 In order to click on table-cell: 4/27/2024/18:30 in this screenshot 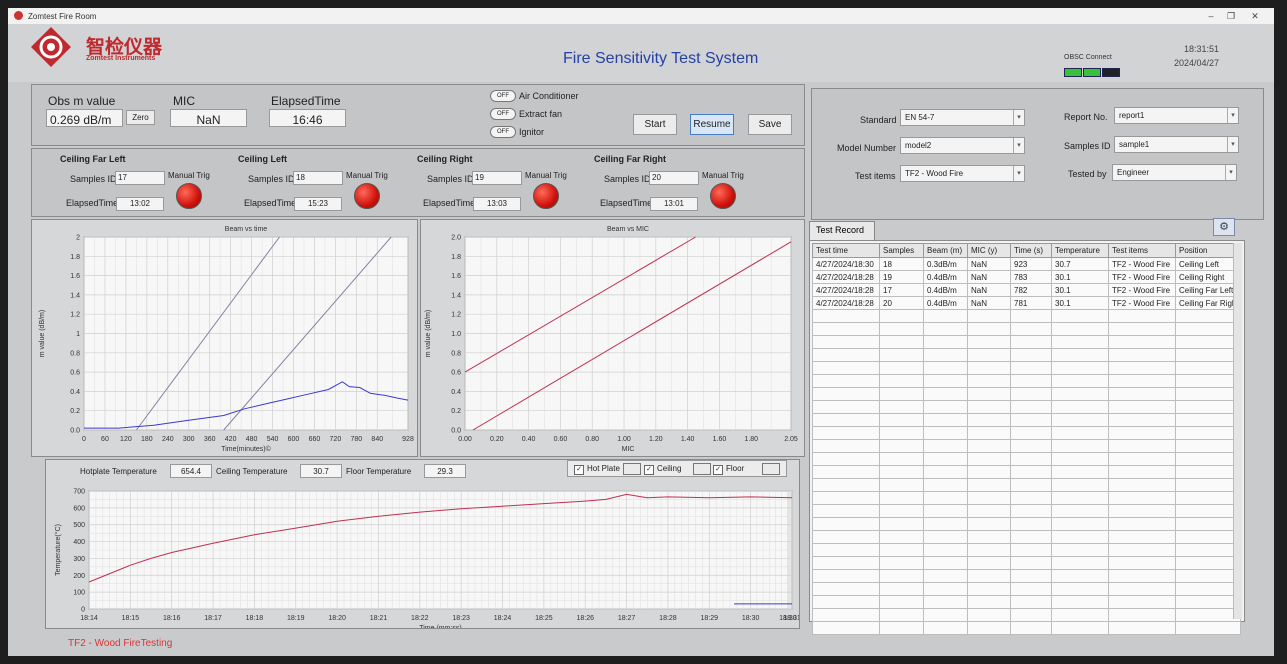, I will do `click(846, 264)`.